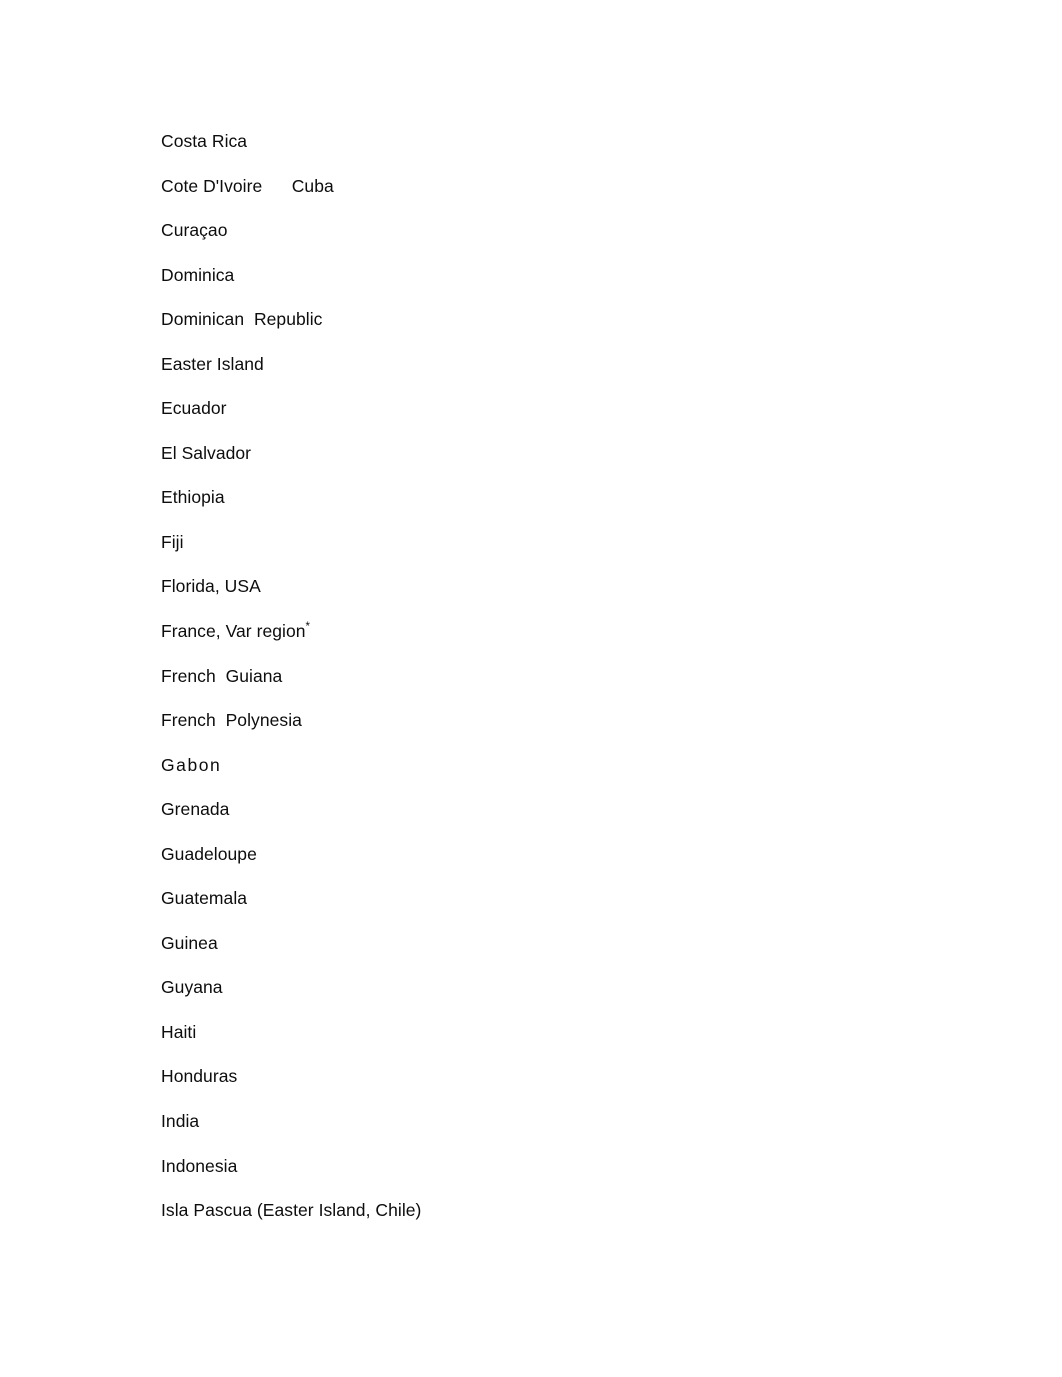  What do you see at coordinates (541, 854) in the screenshot?
I see `list-item: Guadeloupe` at bounding box center [541, 854].